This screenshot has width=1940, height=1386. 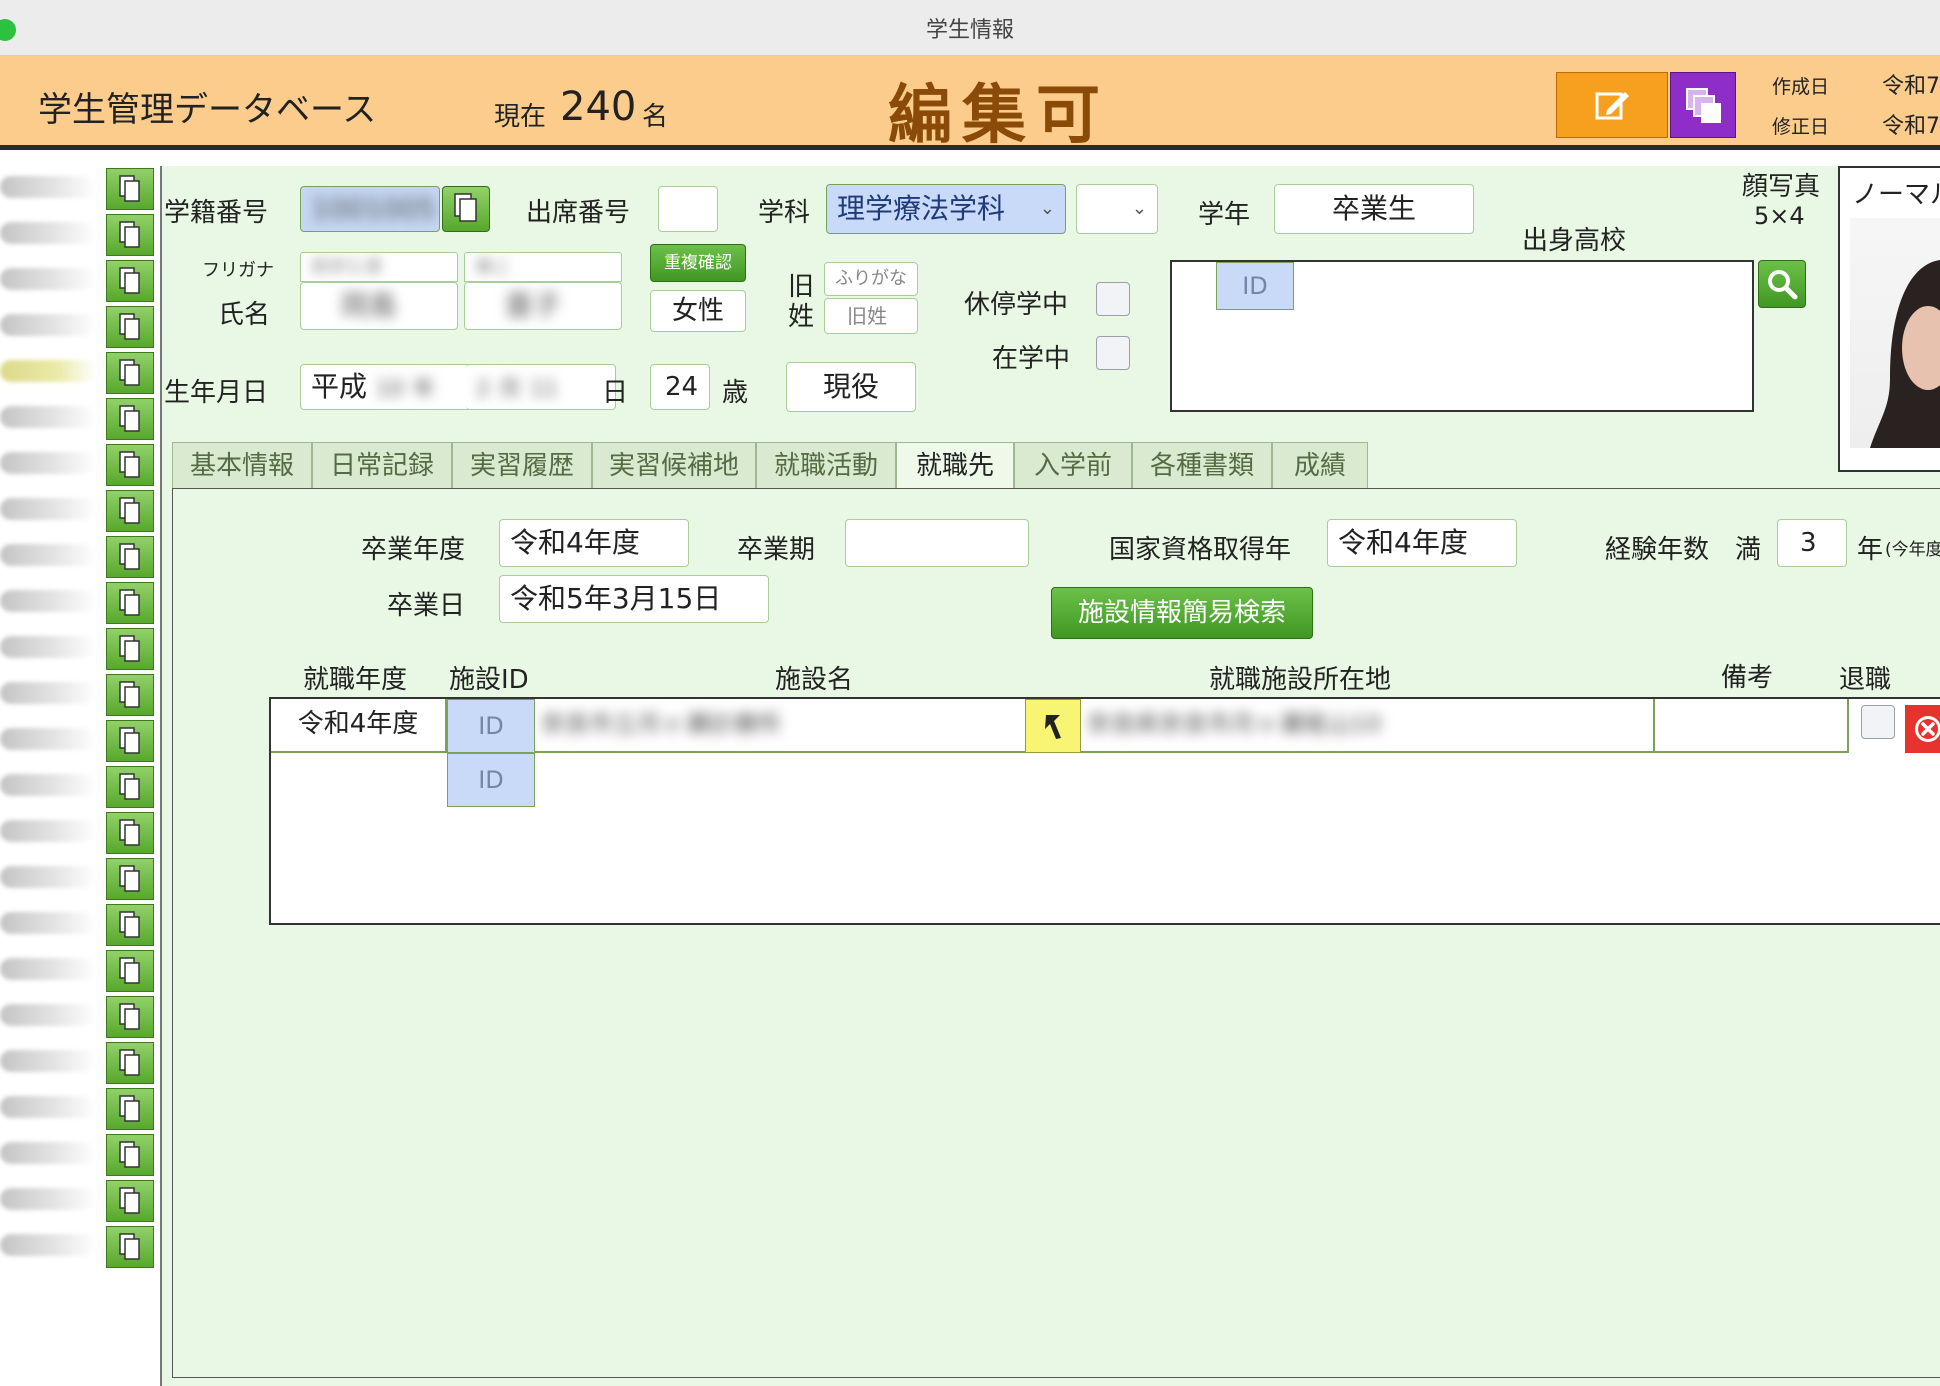 What do you see at coordinates (1812, 543) in the screenshot?
I see `experience-field: 3` at bounding box center [1812, 543].